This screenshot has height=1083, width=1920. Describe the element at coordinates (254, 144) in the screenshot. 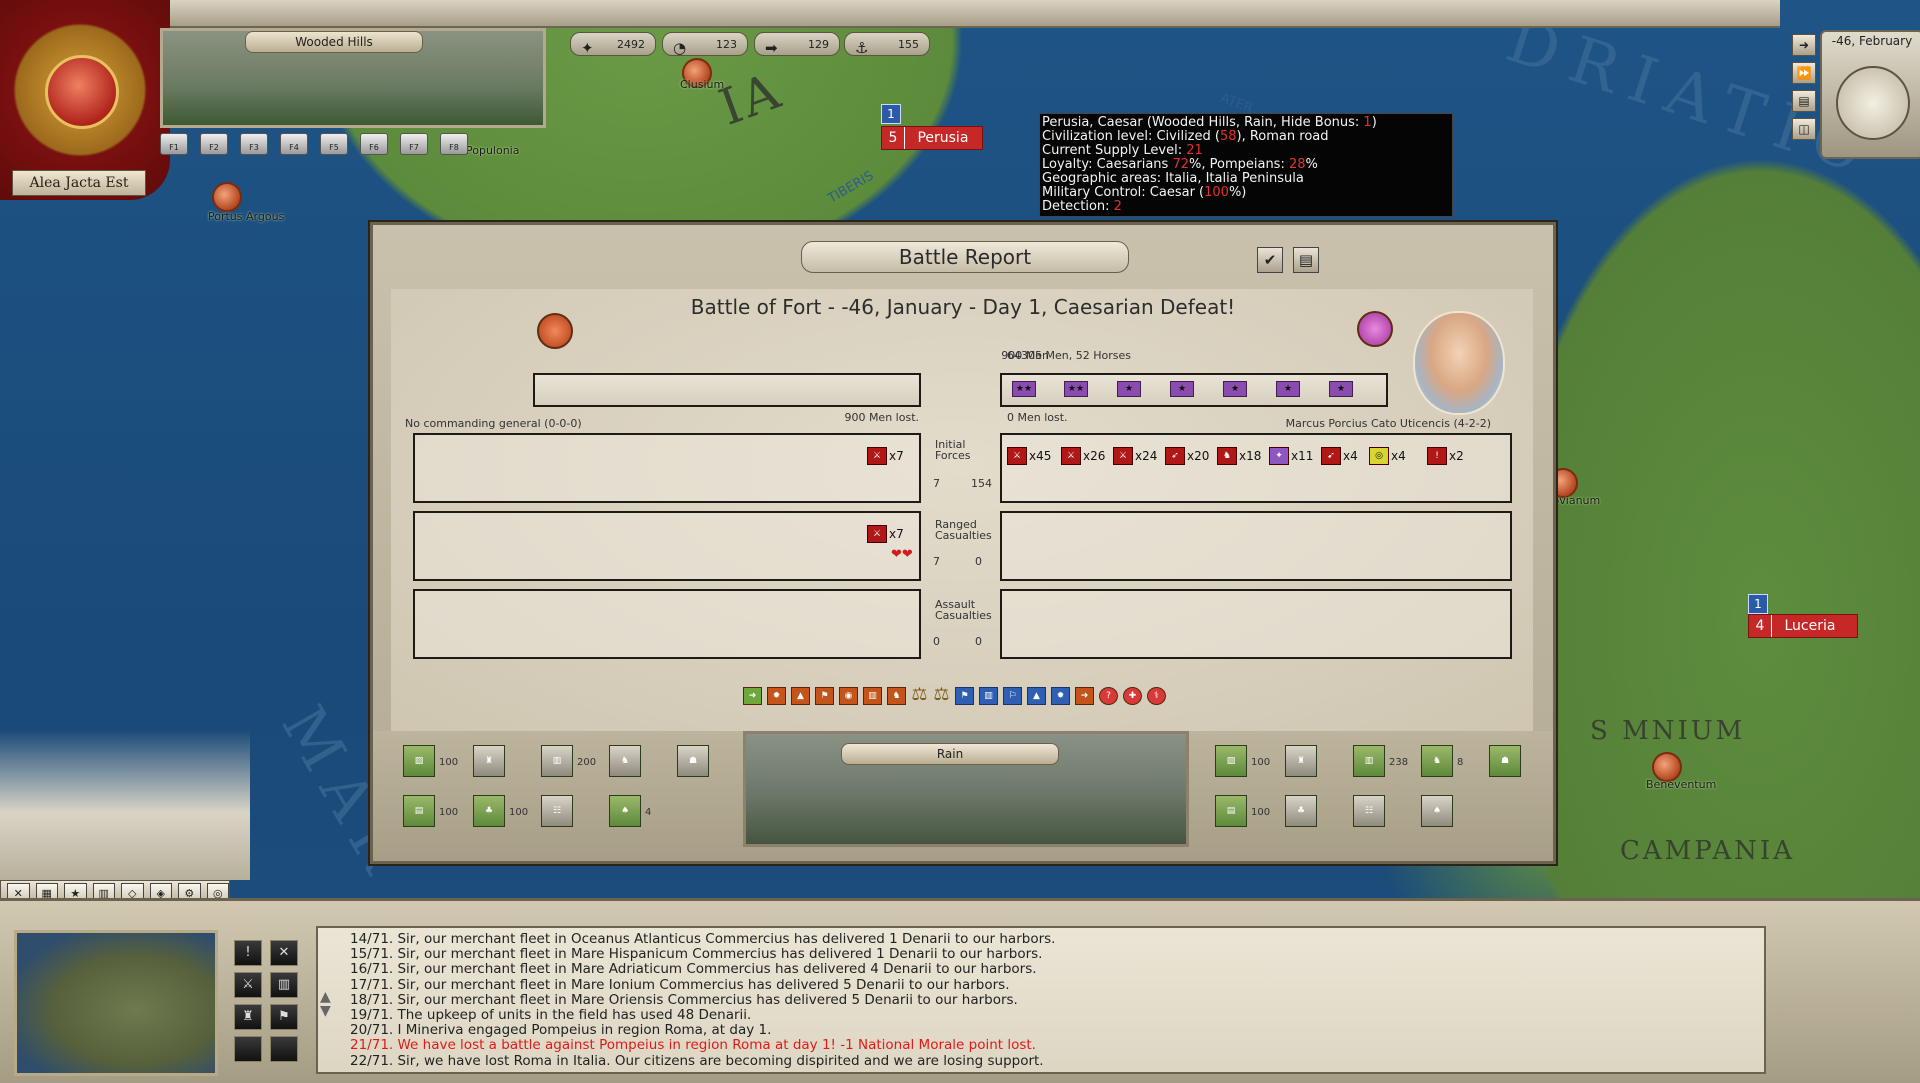

I see `fkey-3: F3` at that location.